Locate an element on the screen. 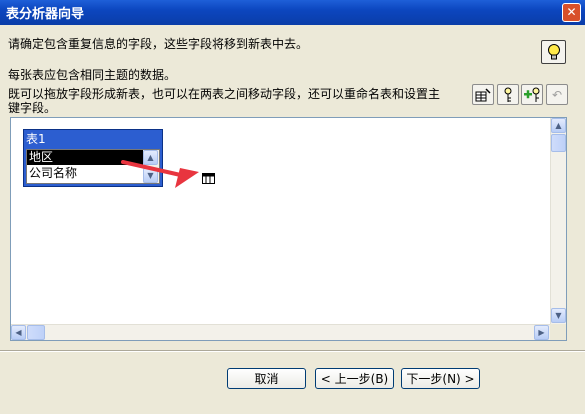 The image size is (585, 414). canvas-vertical-scrollbar: ▲ ▼ is located at coordinates (558, 221).